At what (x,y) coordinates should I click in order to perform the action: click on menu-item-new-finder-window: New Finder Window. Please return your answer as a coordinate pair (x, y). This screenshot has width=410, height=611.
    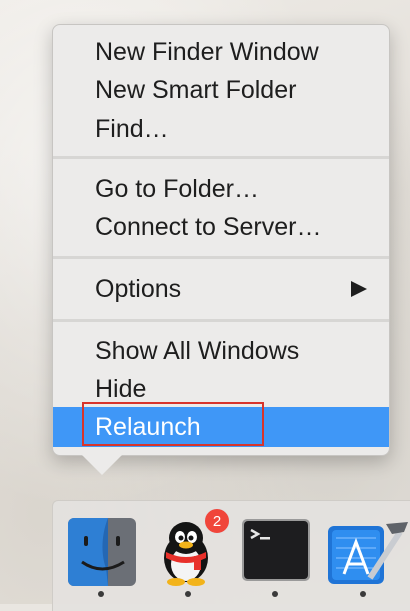
    Looking at the image, I should click on (221, 52).